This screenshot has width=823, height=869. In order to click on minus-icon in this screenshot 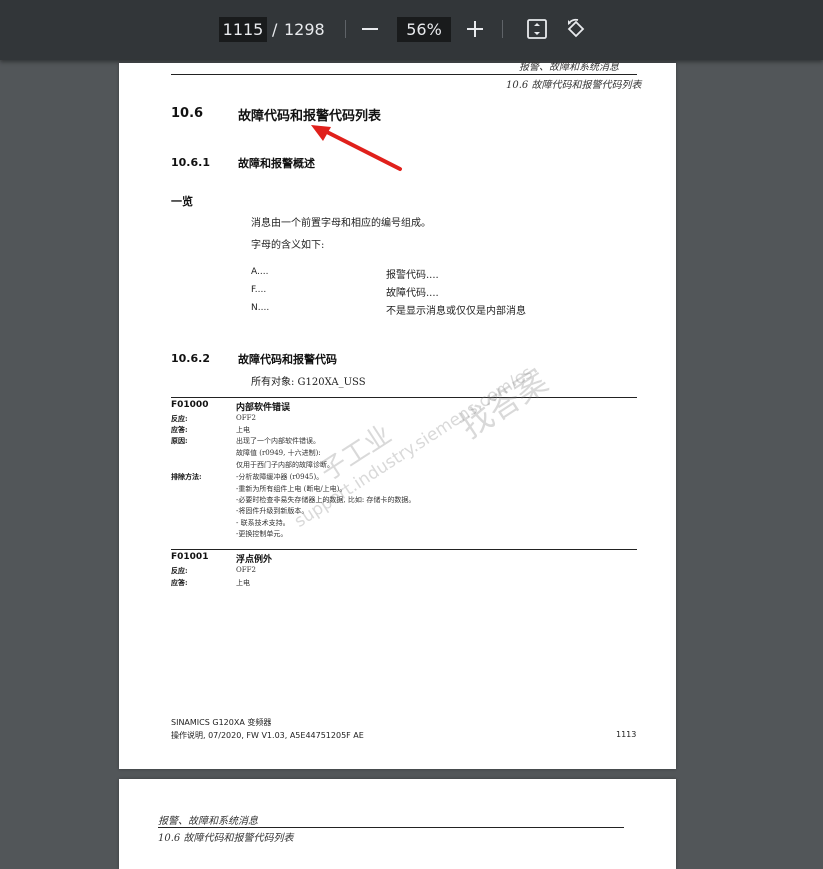, I will do `click(370, 29)`.